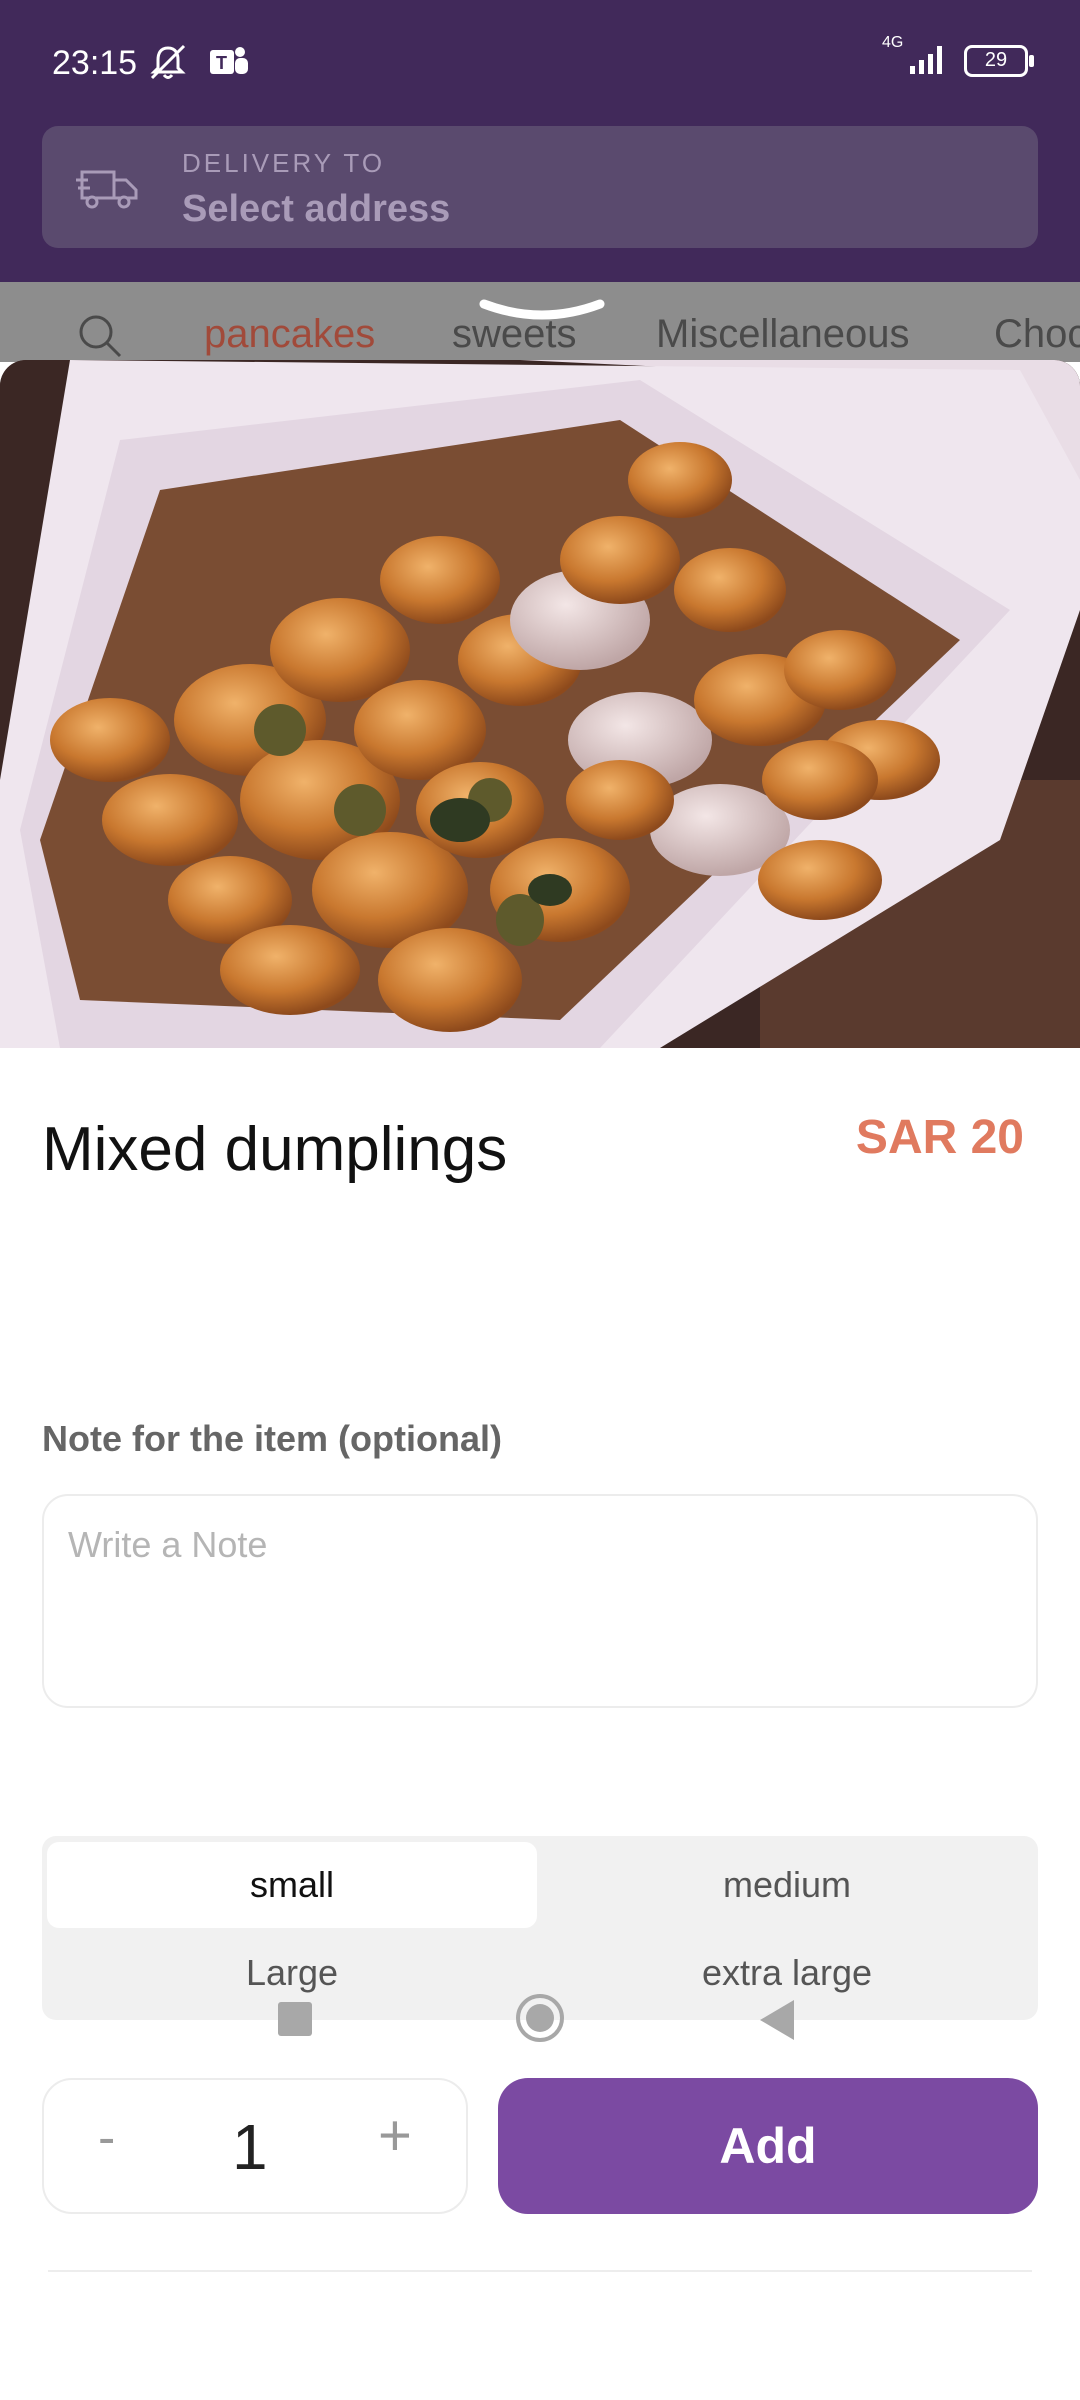 The image size is (1080, 2400). What do you see at coordinates (292, 1885) in the screenshot?
I see `size-option-small: small` at bounding box center [292, 1885].